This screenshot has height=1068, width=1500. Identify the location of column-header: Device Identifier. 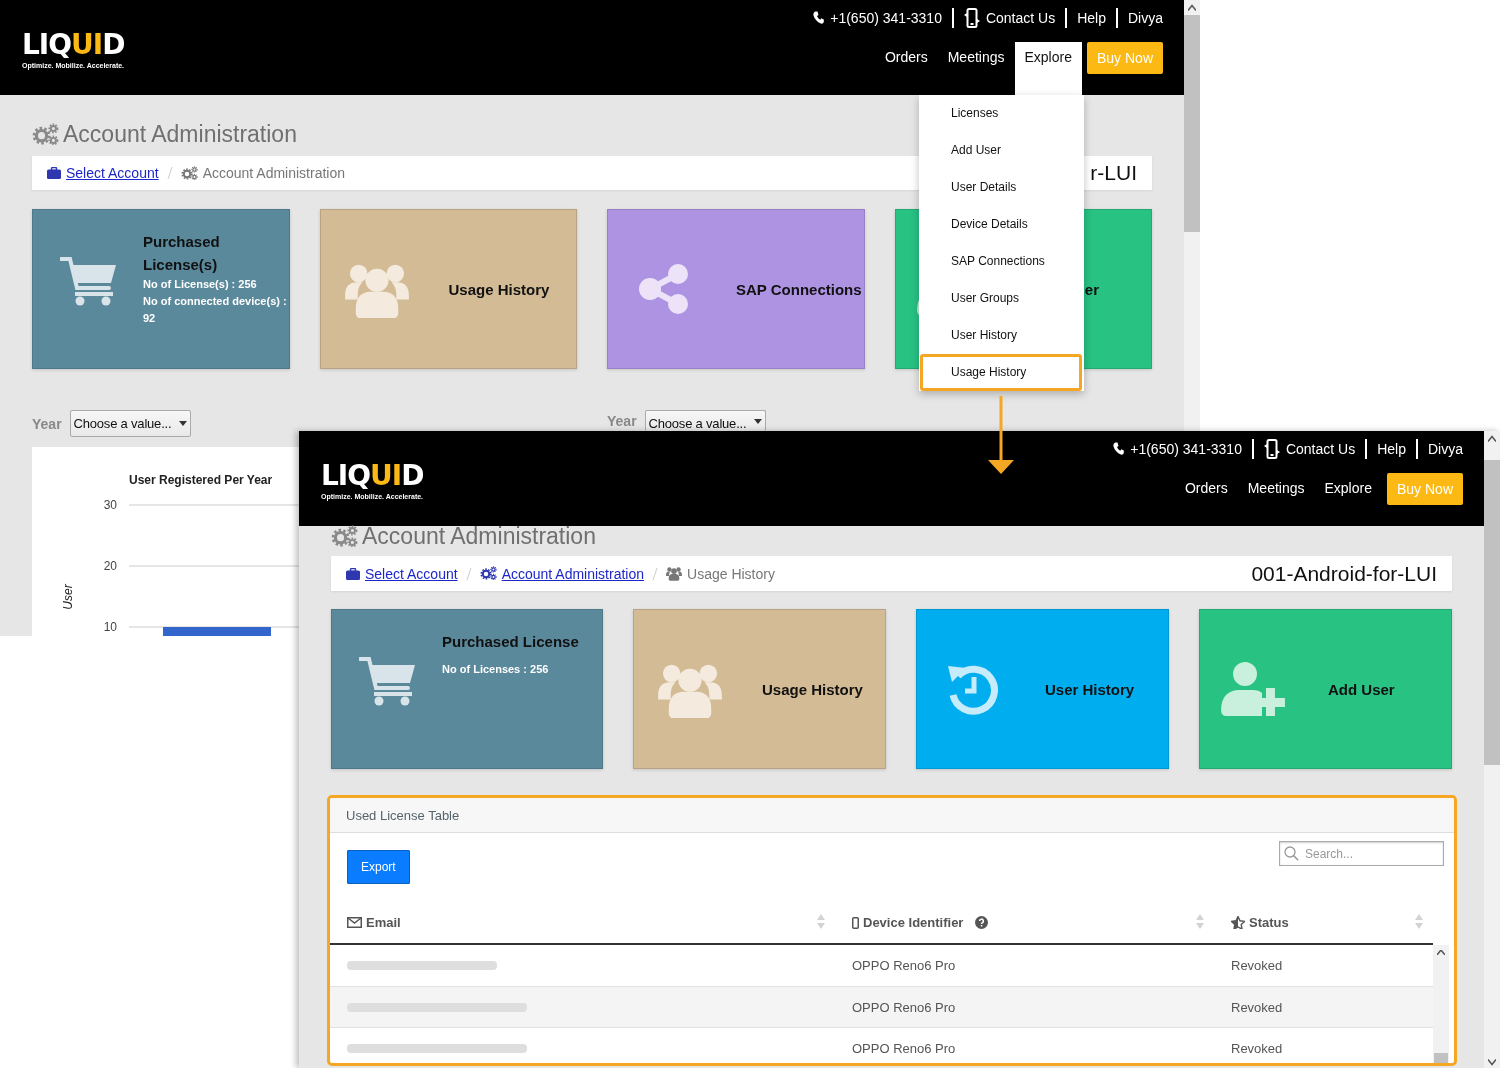
(1024, 922).